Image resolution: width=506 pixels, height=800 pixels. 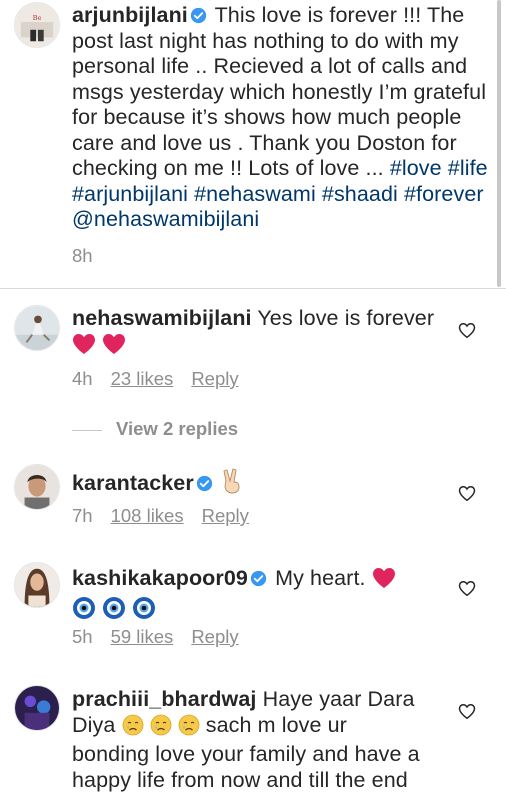 I want to click on caption-time: 8h, so click(x=82, y=255).